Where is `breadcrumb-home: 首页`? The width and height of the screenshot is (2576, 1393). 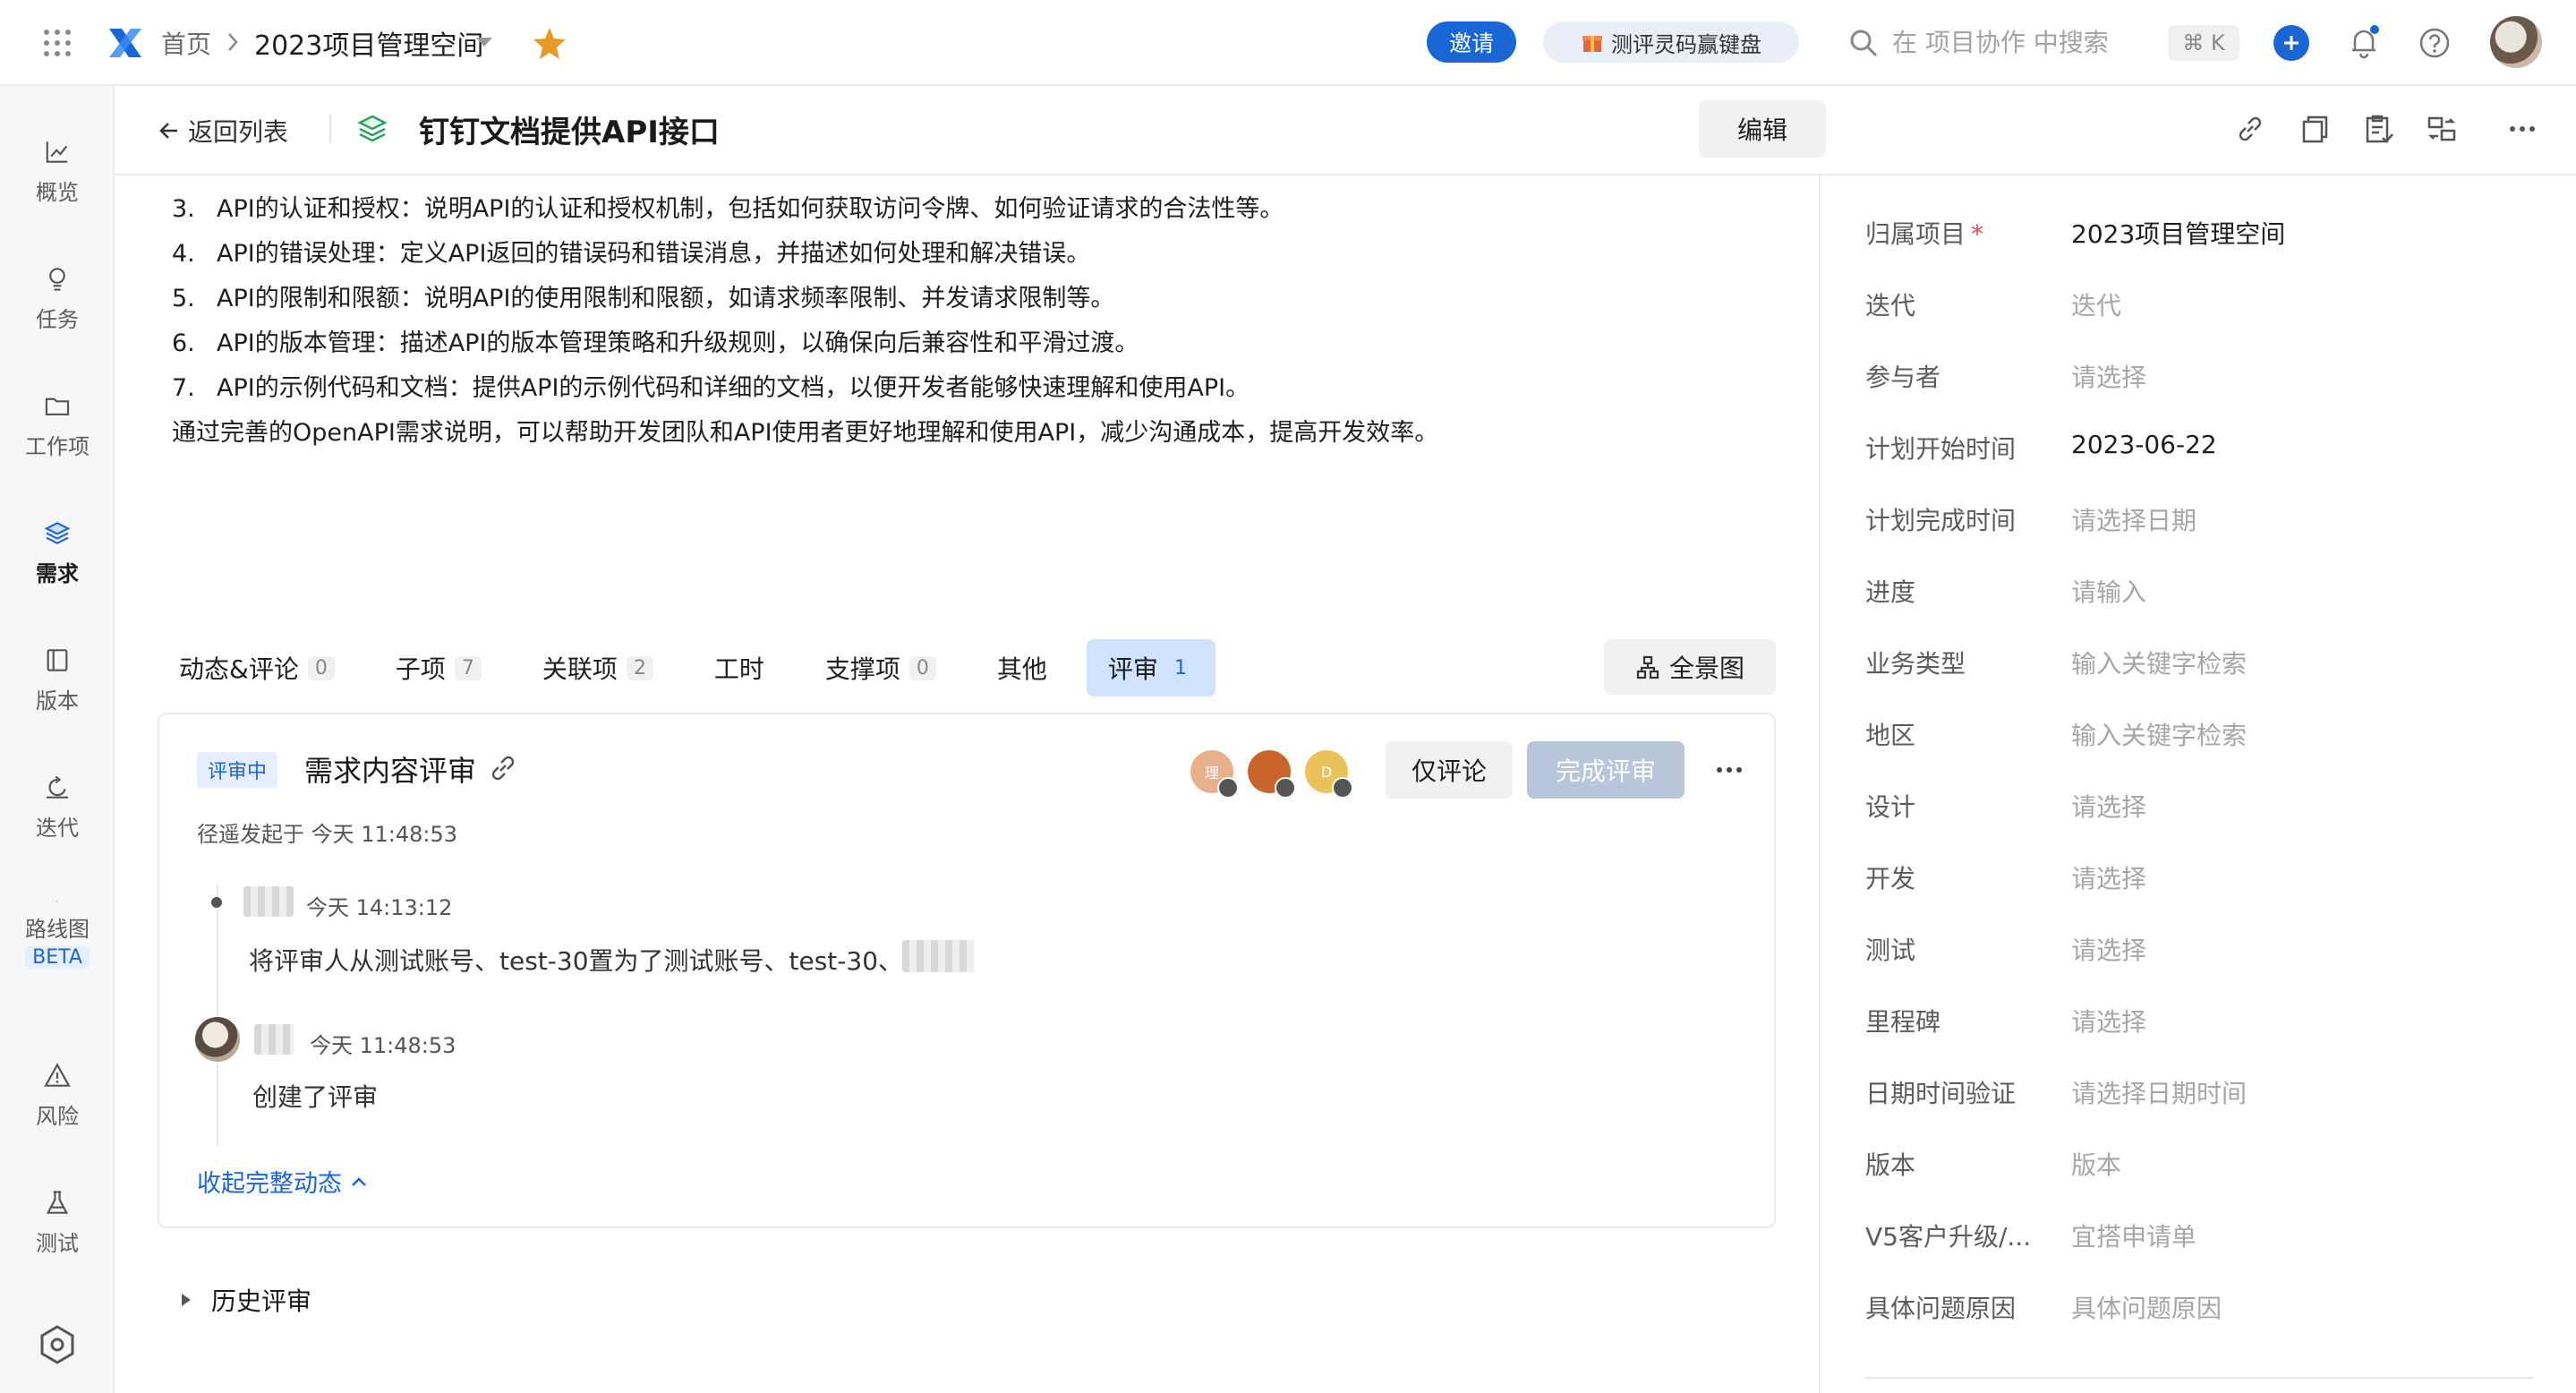
breadcrumb-home: 首页 is located at coordinates (186, 43).